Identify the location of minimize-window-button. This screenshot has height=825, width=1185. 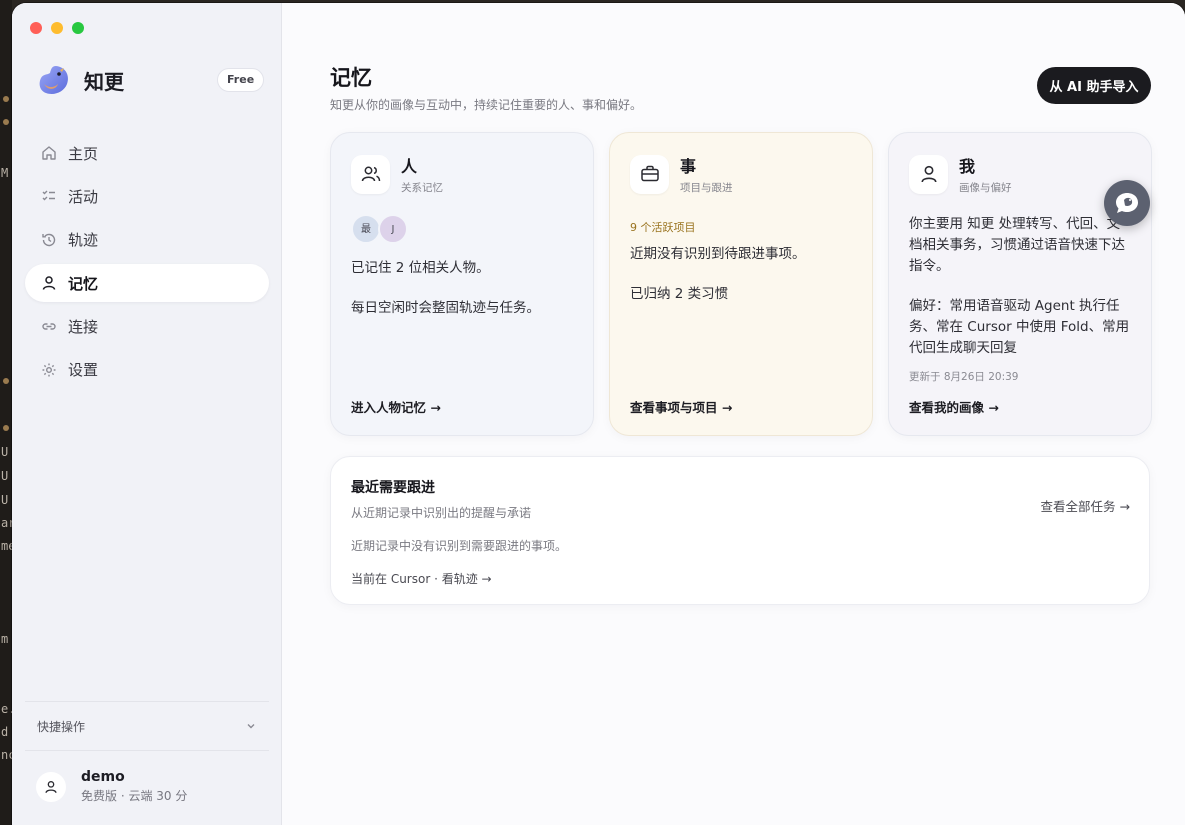
(57, 28).